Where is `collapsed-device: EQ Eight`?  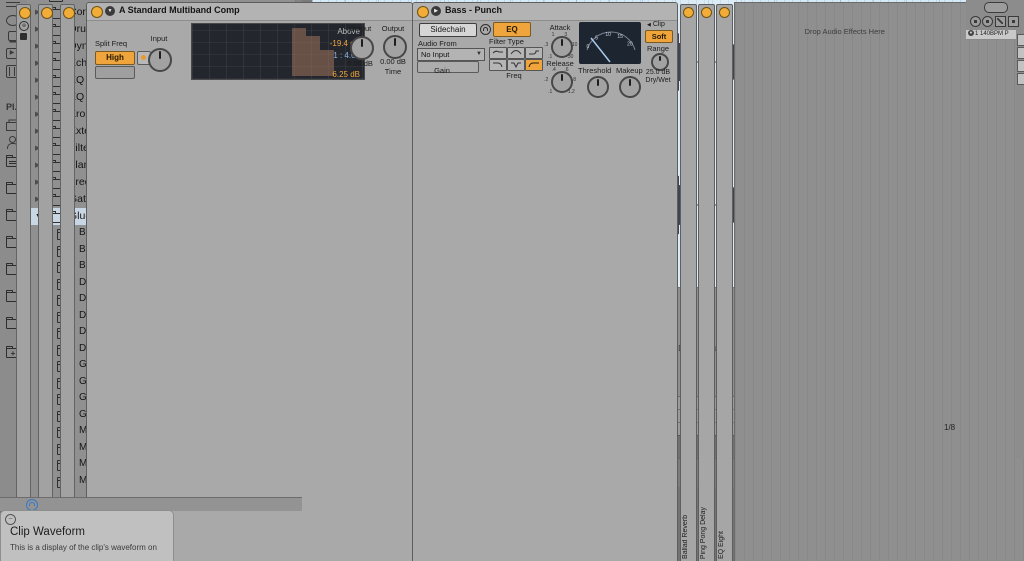 collapsed-device: EQ Eight is located at coordinates (724, 282).